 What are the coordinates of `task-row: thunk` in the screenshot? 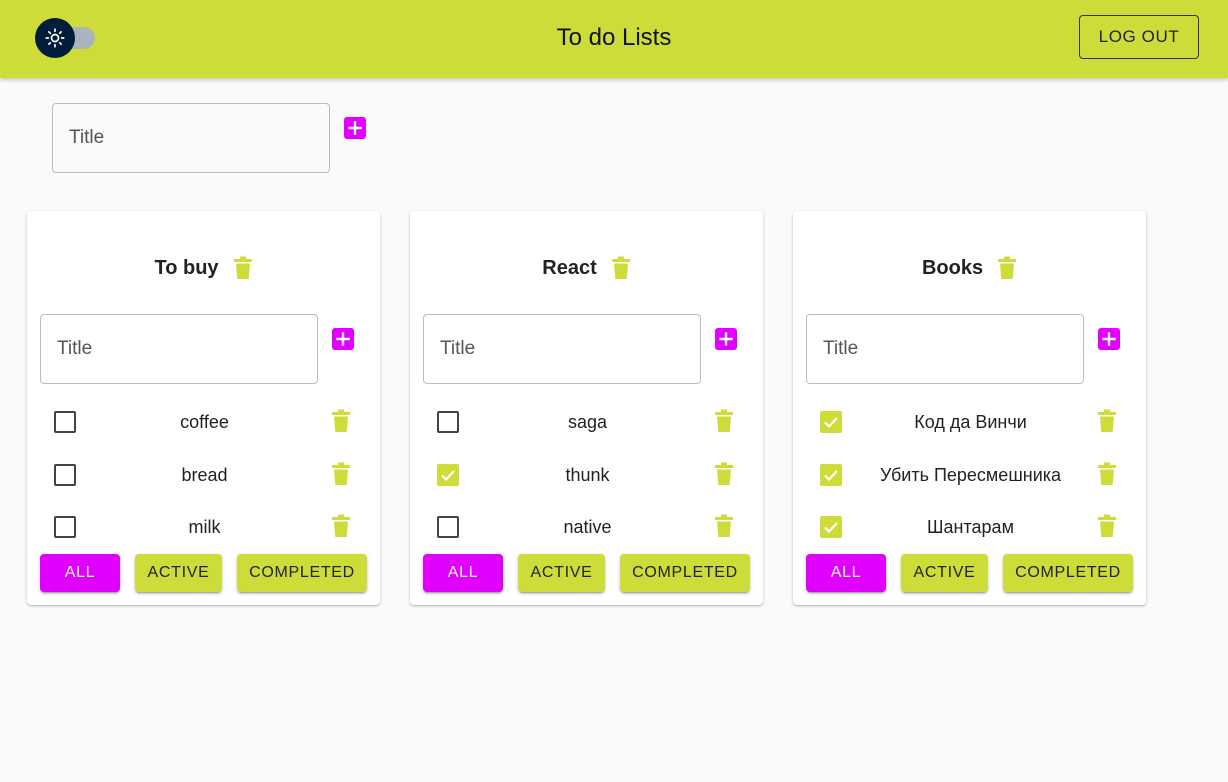 It's located at (586, 475).